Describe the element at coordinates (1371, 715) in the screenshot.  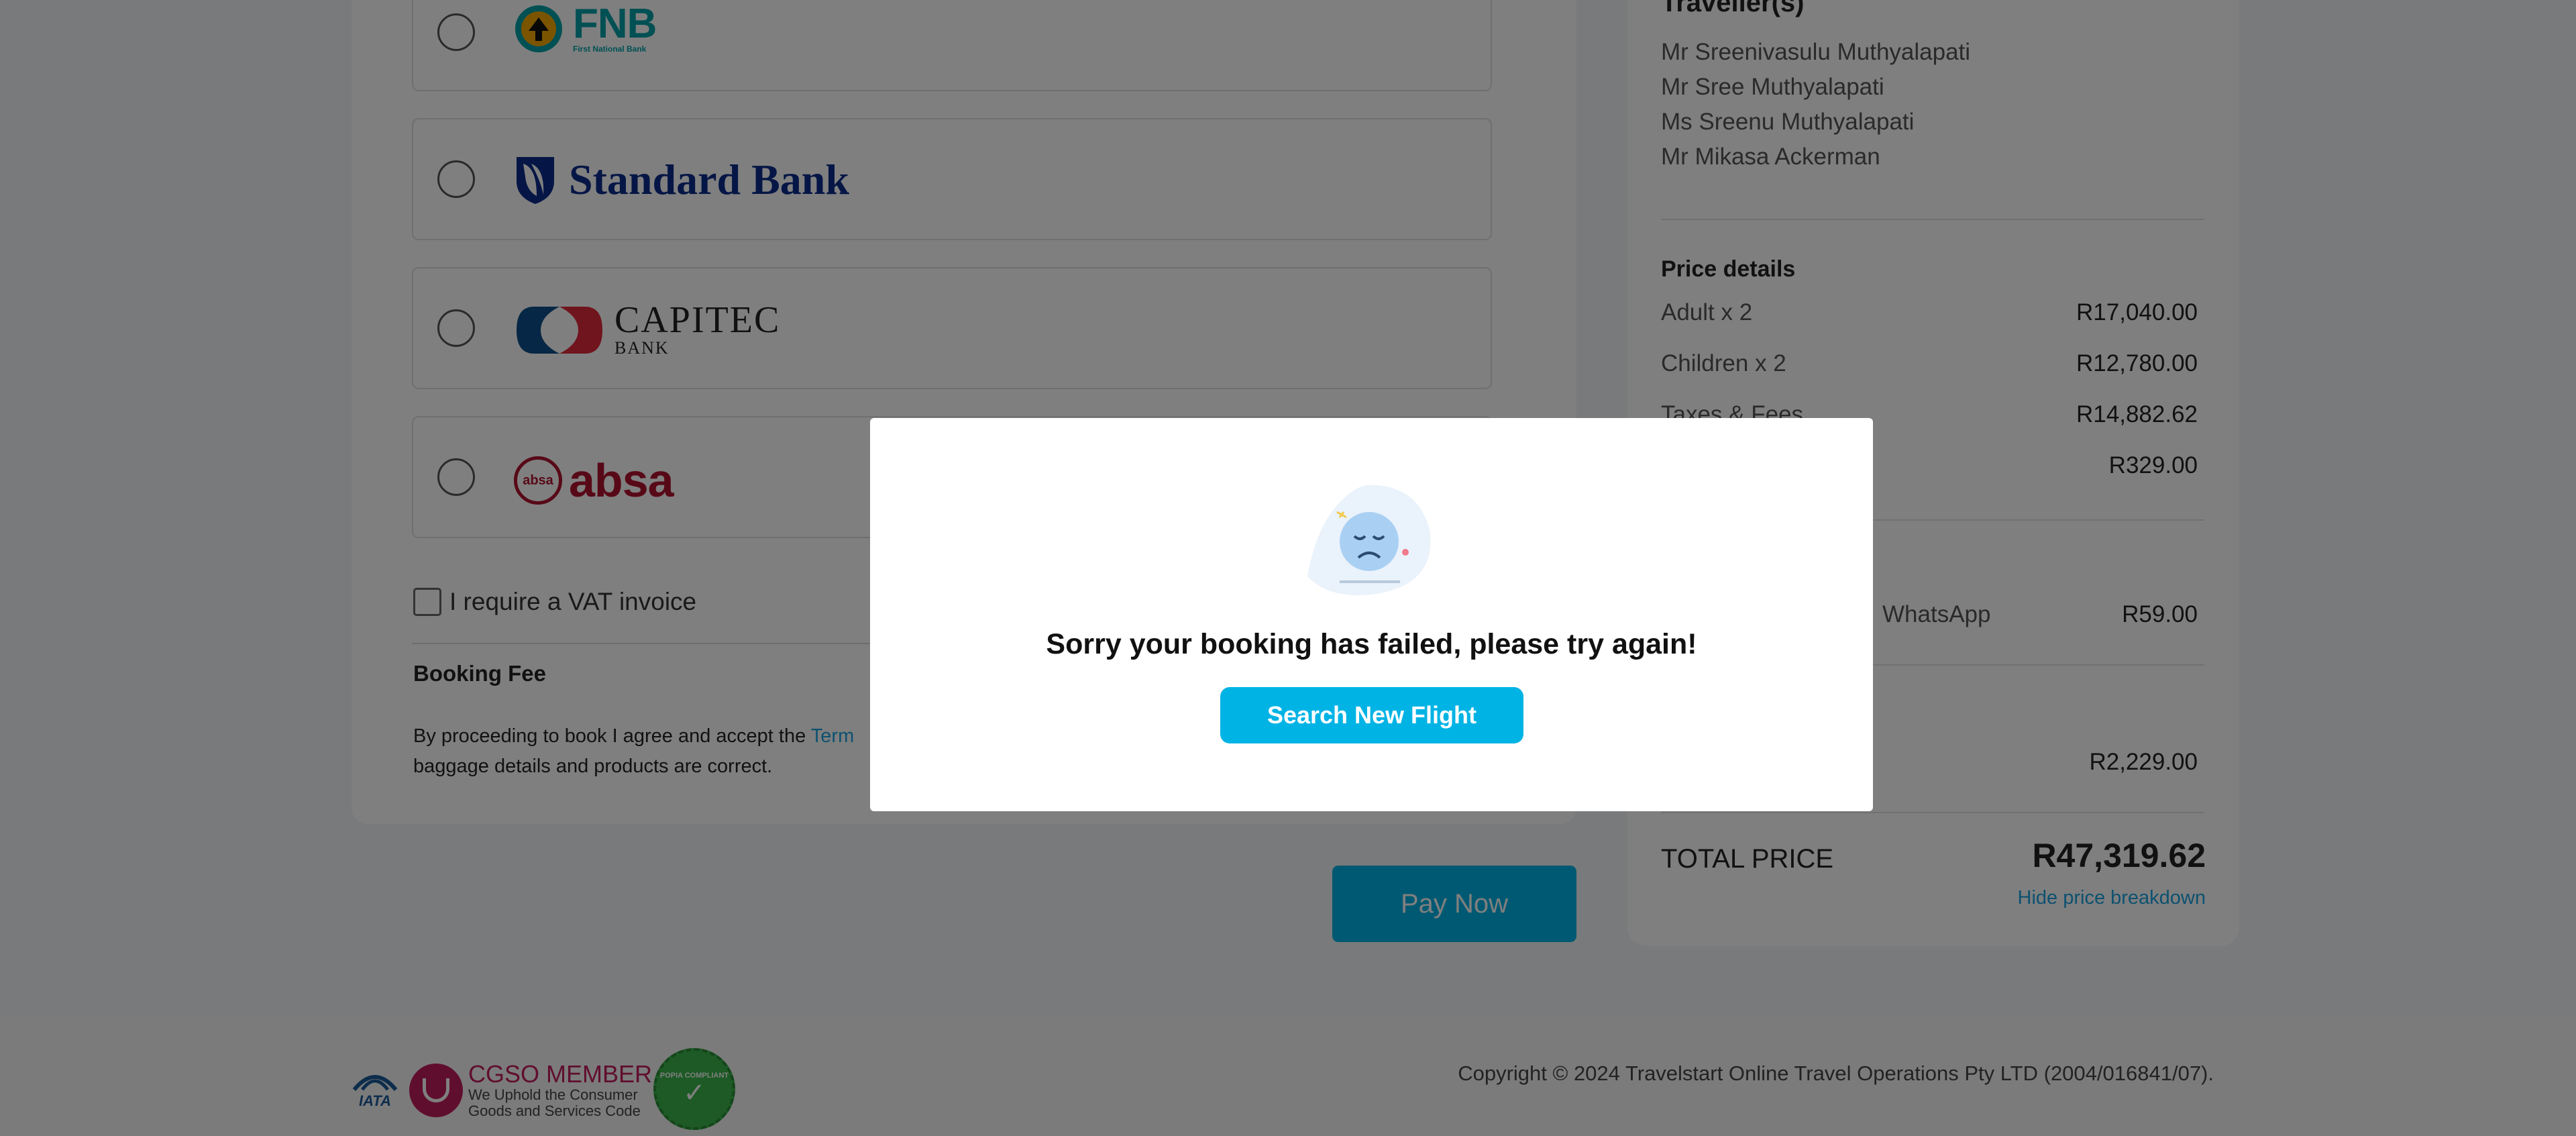
I see `search-new-flight-button: Search New Flight` at that location.